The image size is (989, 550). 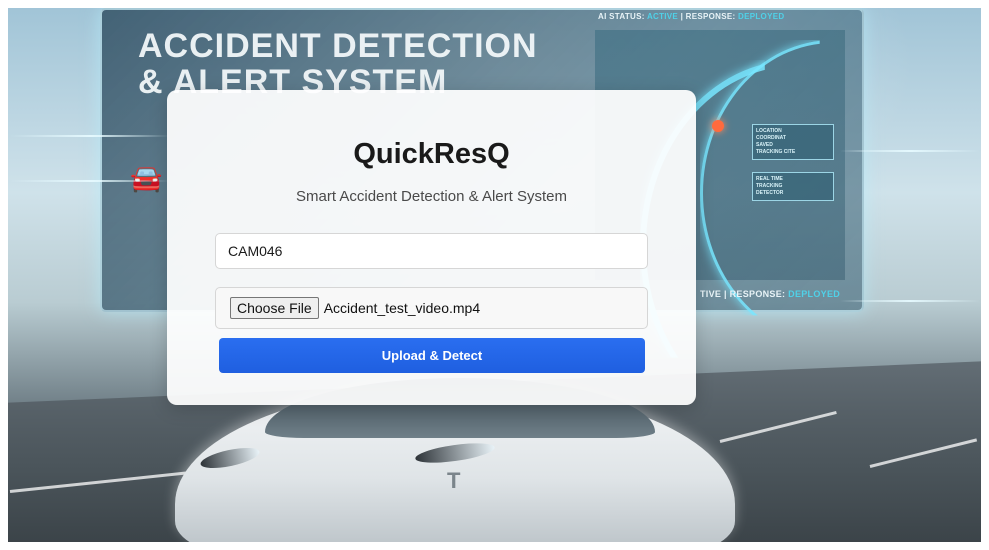 I want to click on car-brand-logo: T, so click(x=454, y=480).